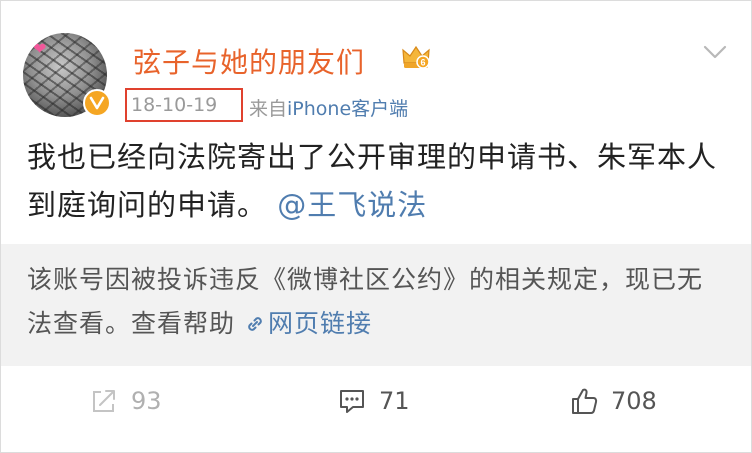 The width and height of the screenshot is (752, 453). I want to click on like-button: 708, so click(613, 401).